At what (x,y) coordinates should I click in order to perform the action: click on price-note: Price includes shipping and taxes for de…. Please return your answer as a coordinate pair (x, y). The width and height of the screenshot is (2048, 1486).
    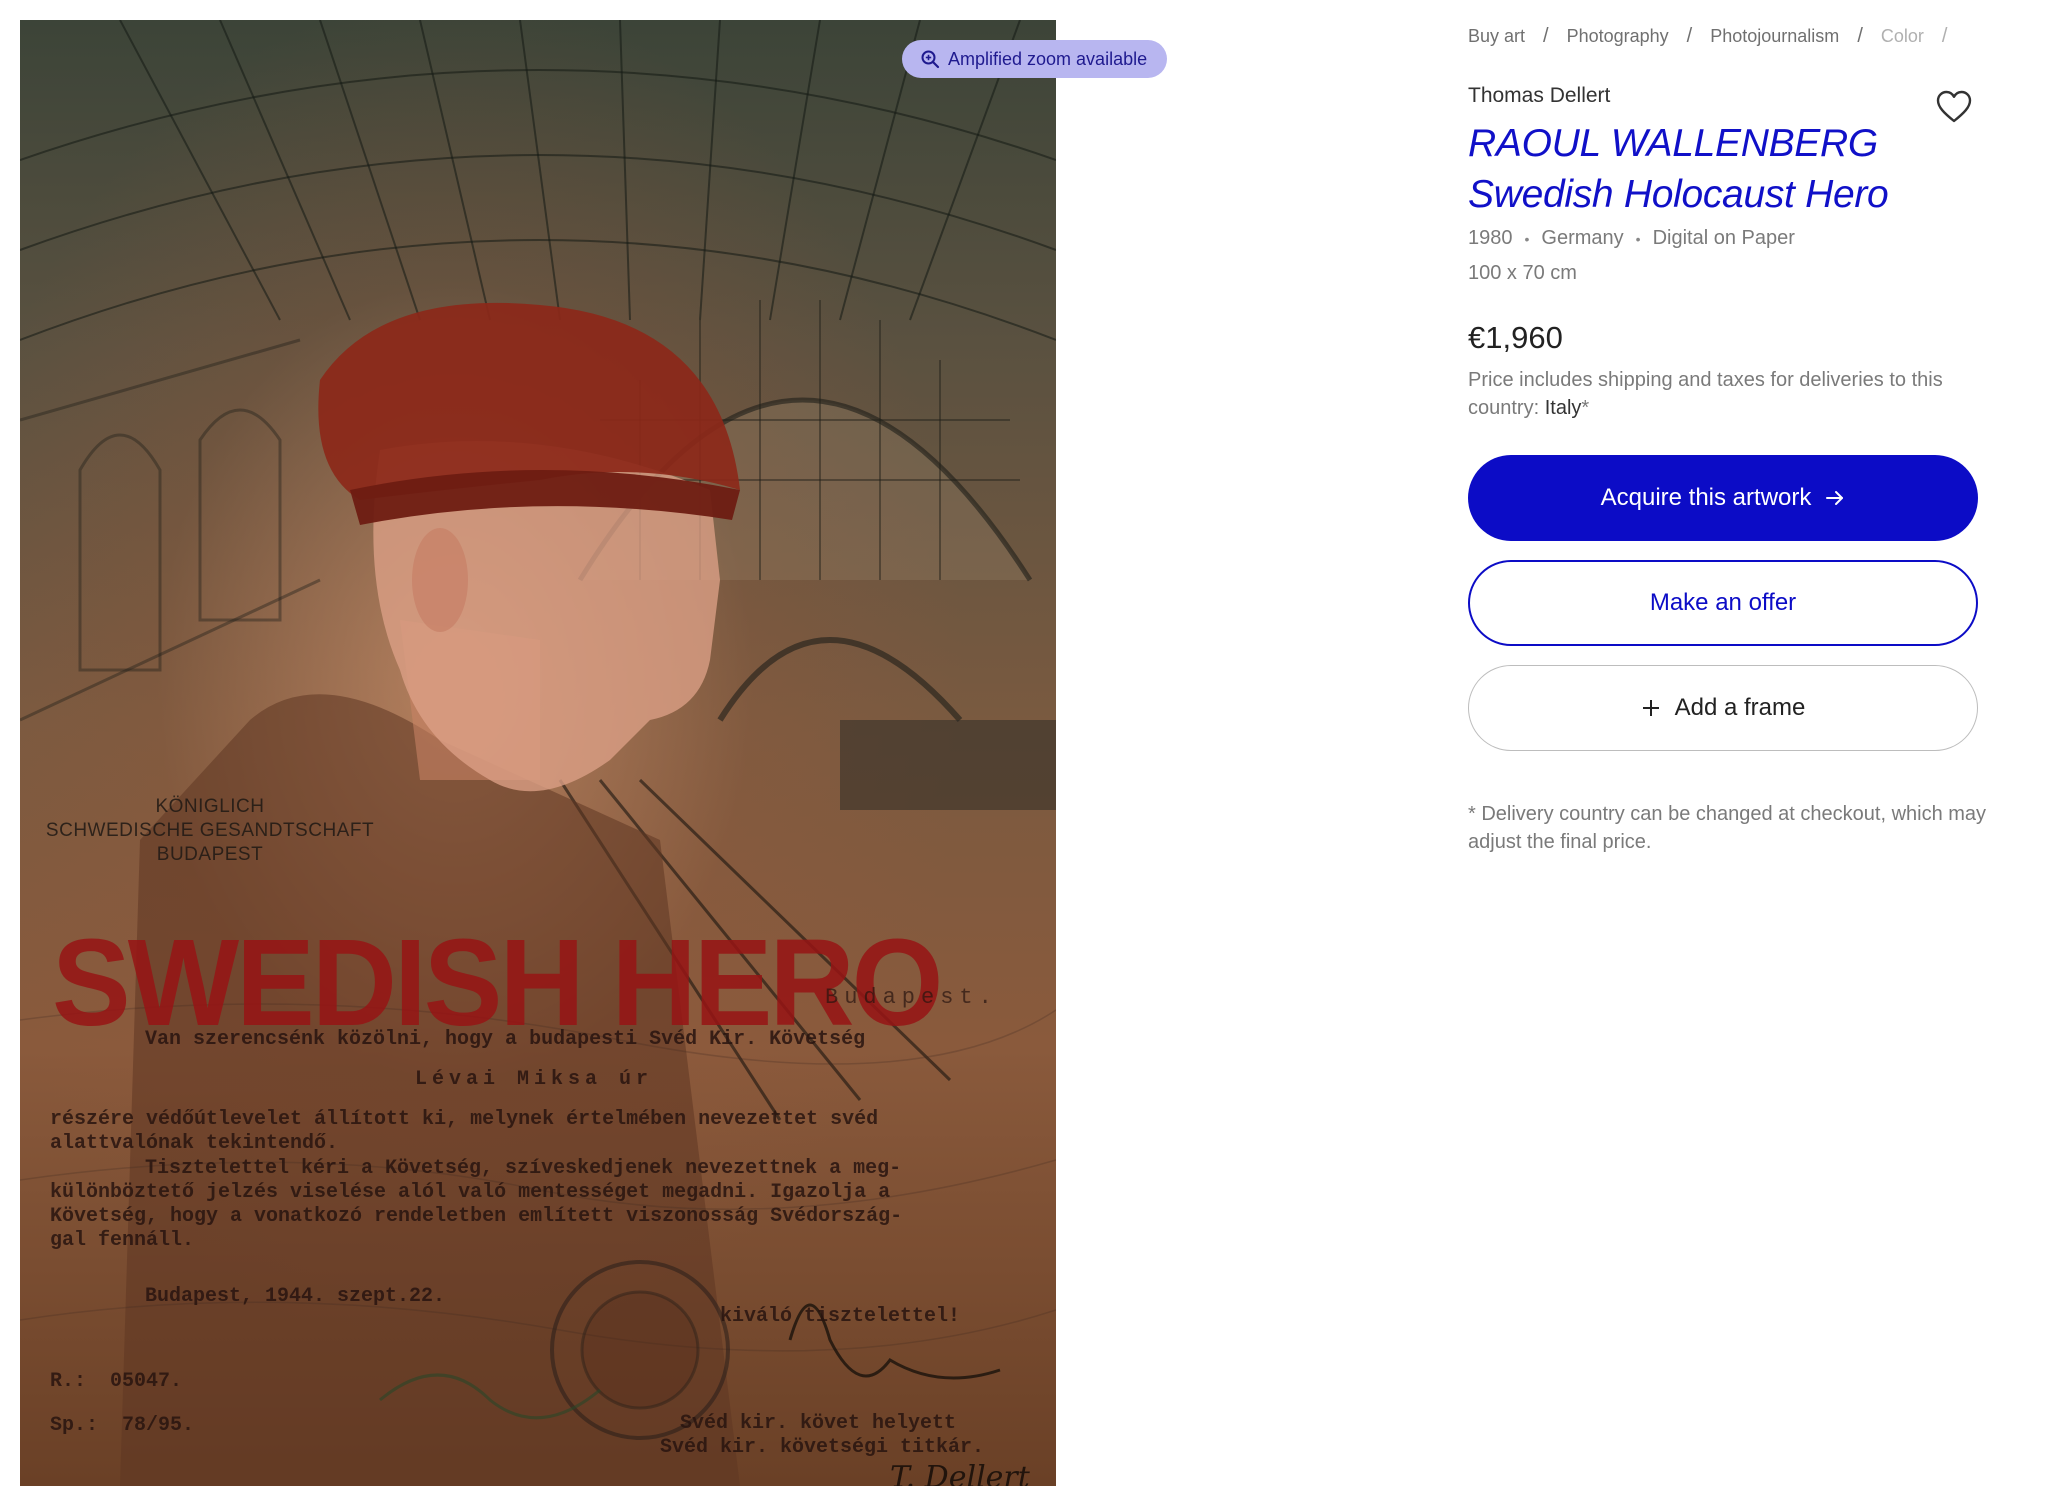
    Looking at the image, I should click on (1728, 394).